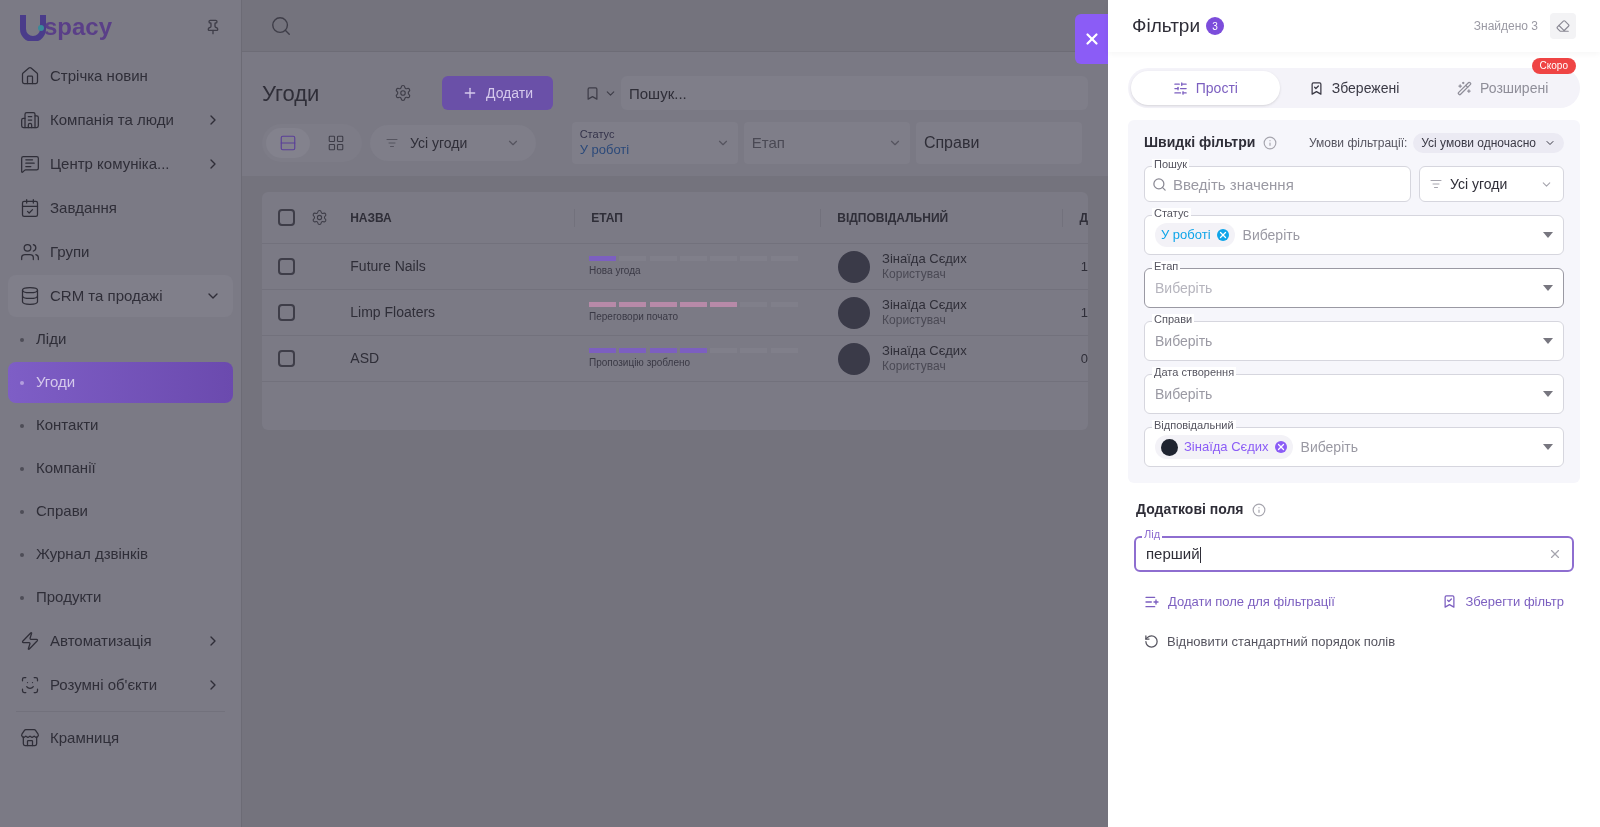  Describe the element at coordinates (1505, 26) in the screenshot. I see `found-count: Знайдено 3` at that location.